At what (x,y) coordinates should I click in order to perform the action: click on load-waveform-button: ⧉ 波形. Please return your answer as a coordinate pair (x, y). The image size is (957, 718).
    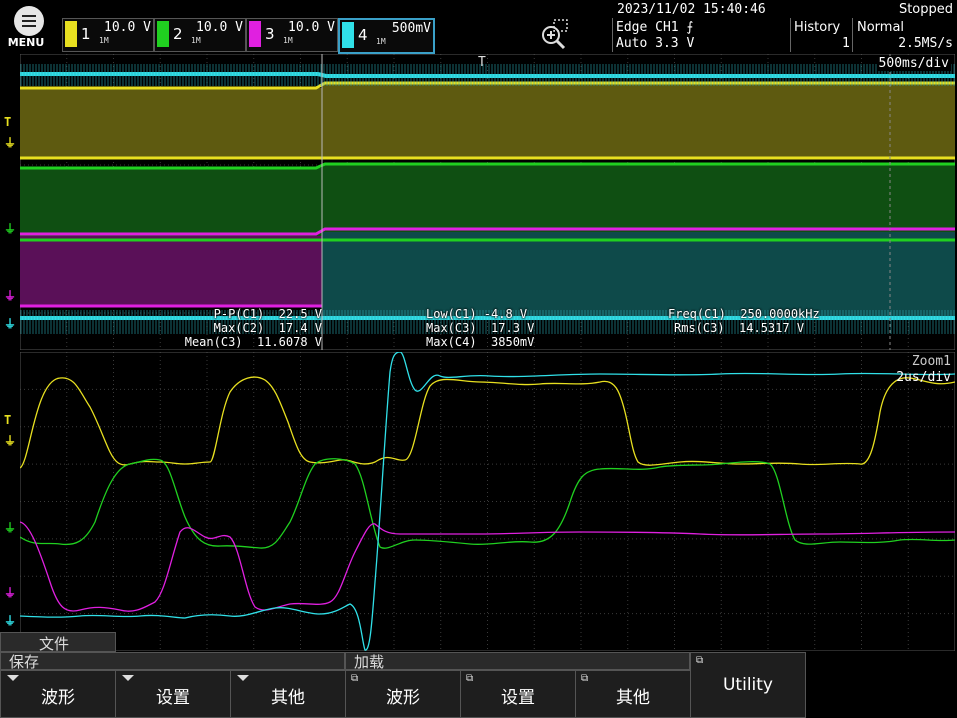
    Looking at the image, I should click on (403, 694).